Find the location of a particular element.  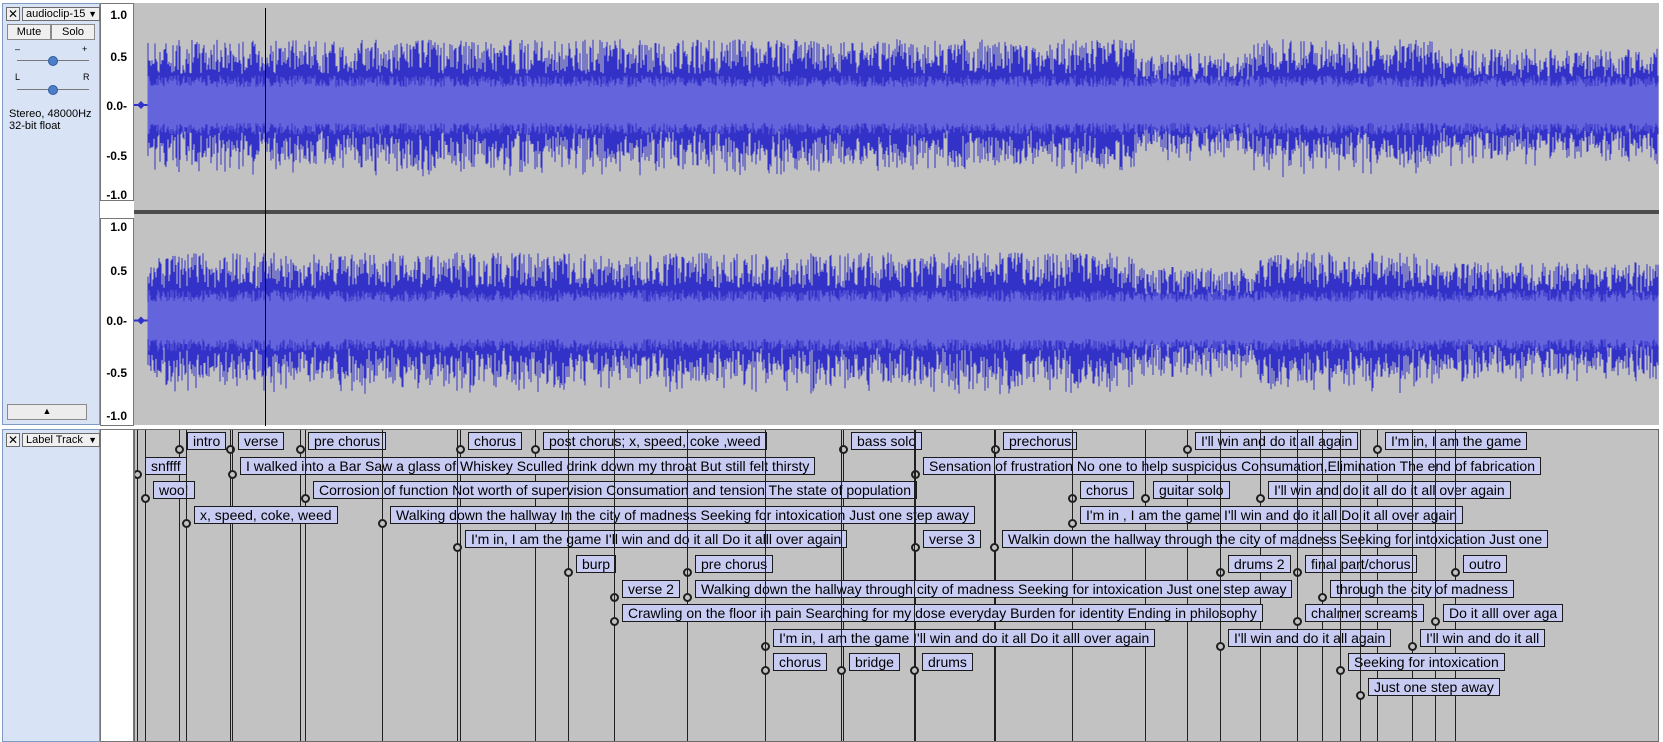

label: I'm in, I am the game is located at coordinates (1456, 441).